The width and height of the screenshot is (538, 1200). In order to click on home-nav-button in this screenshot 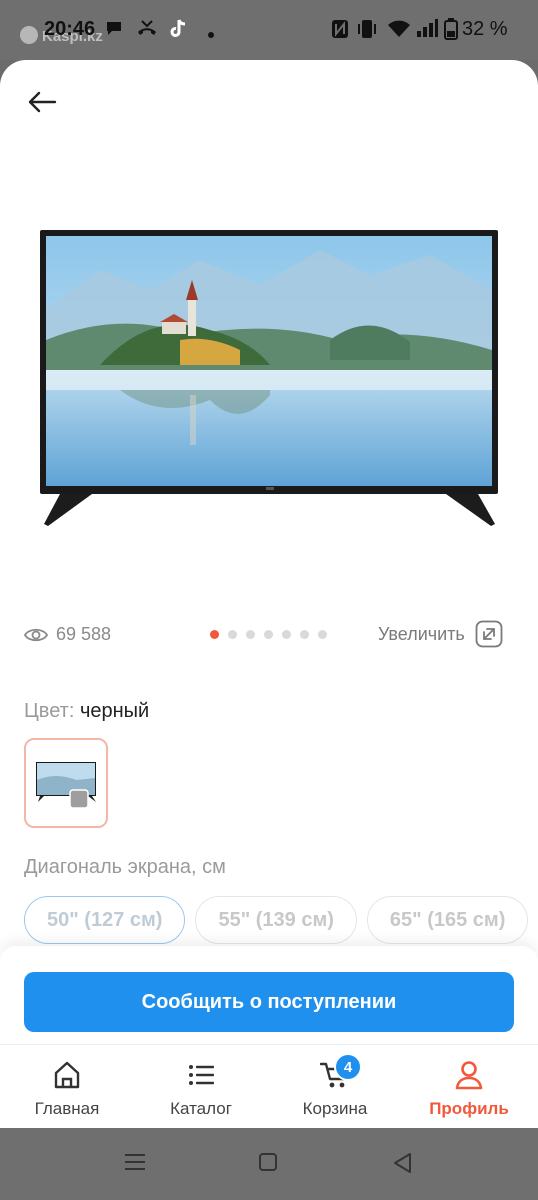, I will do `click(268, 1164)`.